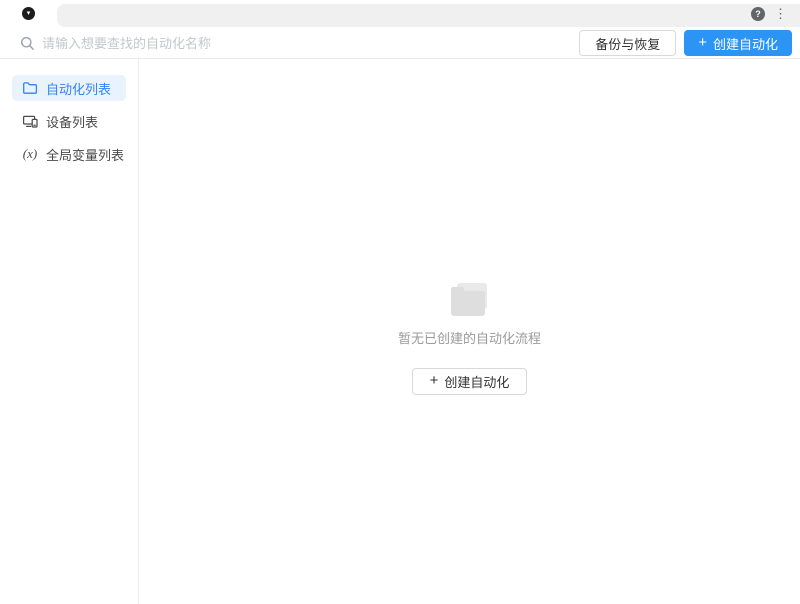 The image size is (800, 604). Describe the element at coordinates (72, 122) in the screenshot. I see `sidebar-item-label: 设备列表` at that location.